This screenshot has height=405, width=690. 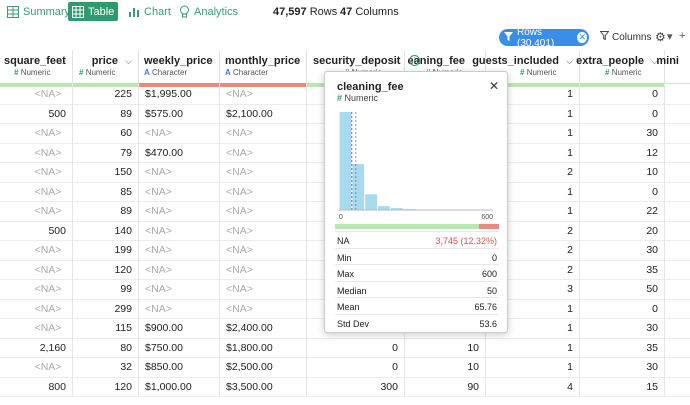 What do you see at coordinates (356, 387) in the screenshot?
I see `table-cell: 300` at bounding box center [356, 387].